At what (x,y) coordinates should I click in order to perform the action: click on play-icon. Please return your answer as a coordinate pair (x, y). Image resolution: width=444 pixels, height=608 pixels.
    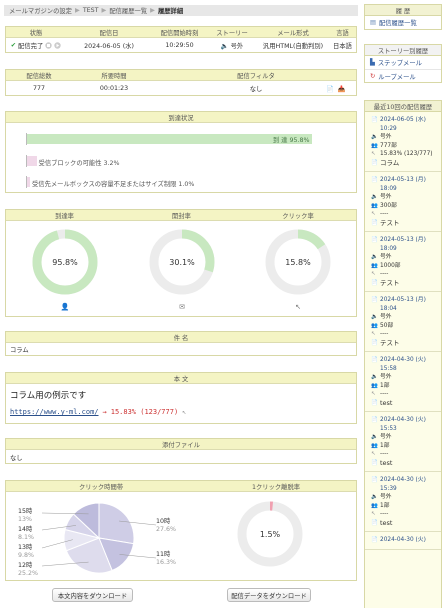
    Looking at the image, I should click on (57, 45).